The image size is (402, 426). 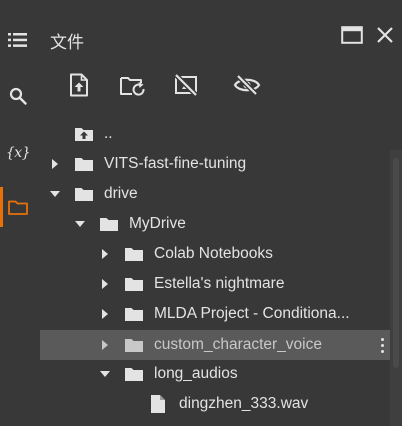 I want to click on panel-title: 文件, so click(x=67, y=43).